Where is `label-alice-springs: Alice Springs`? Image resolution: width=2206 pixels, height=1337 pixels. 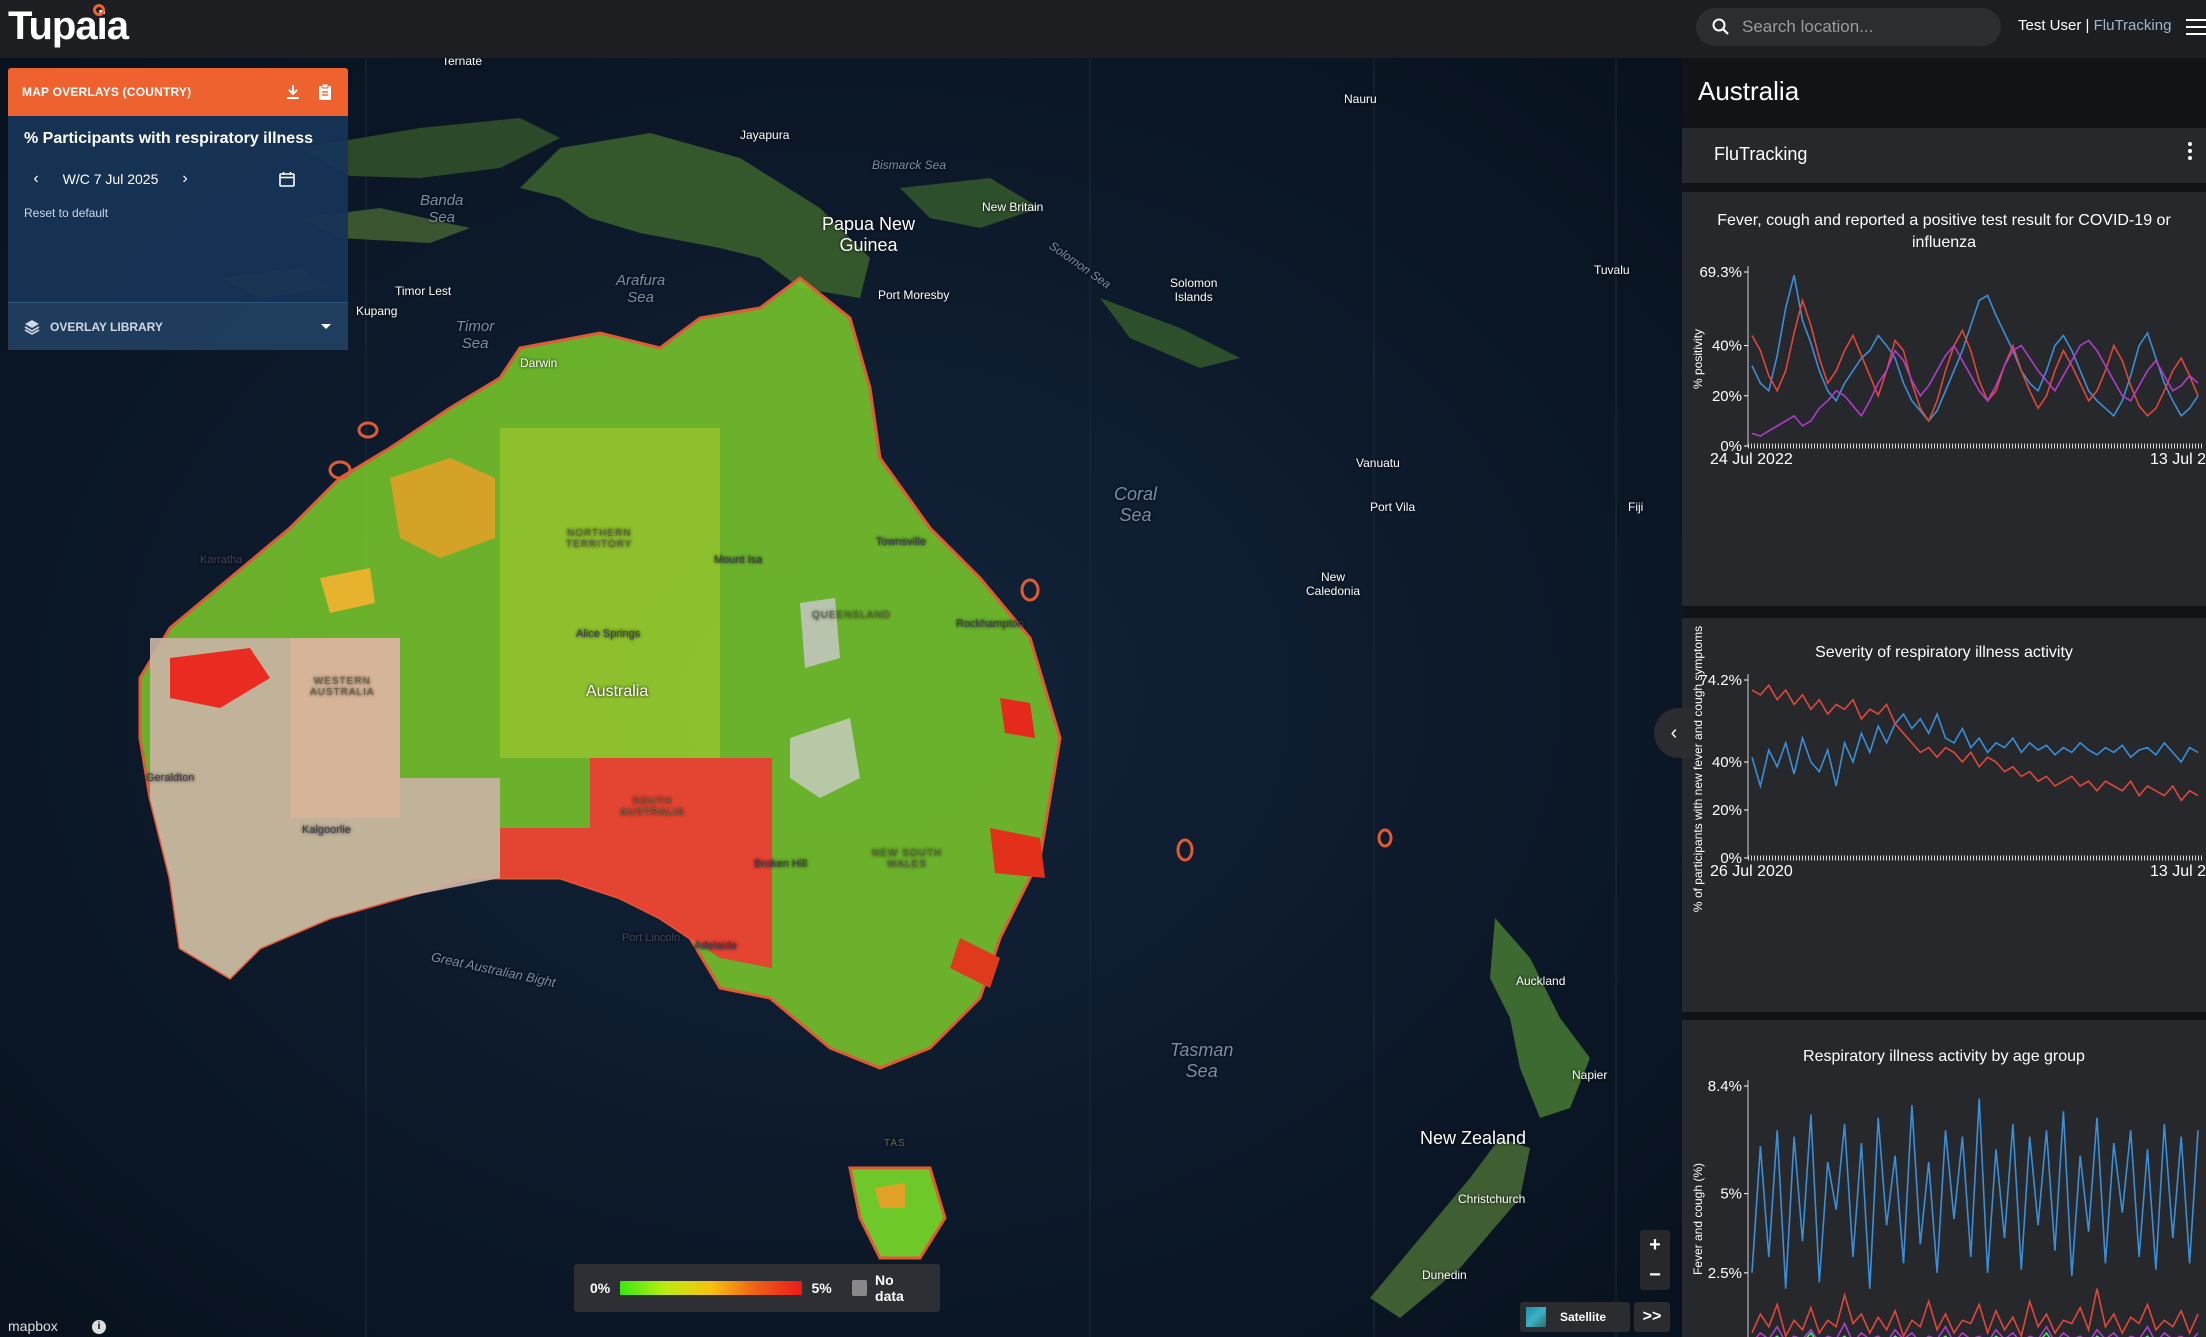
label-alice-springs: Alice Springs is located at coordinates (608, 634).